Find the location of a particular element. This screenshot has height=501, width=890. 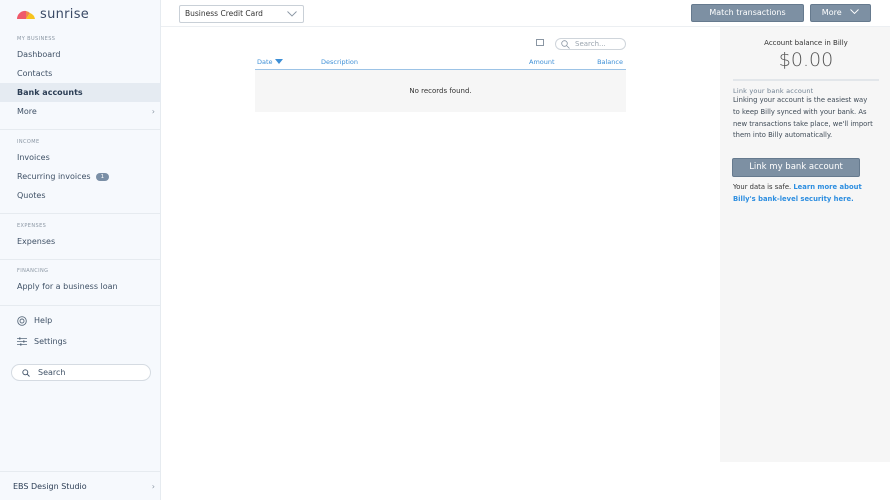

balance-label: Account balance in Billy is located at coordinates (806, 43).